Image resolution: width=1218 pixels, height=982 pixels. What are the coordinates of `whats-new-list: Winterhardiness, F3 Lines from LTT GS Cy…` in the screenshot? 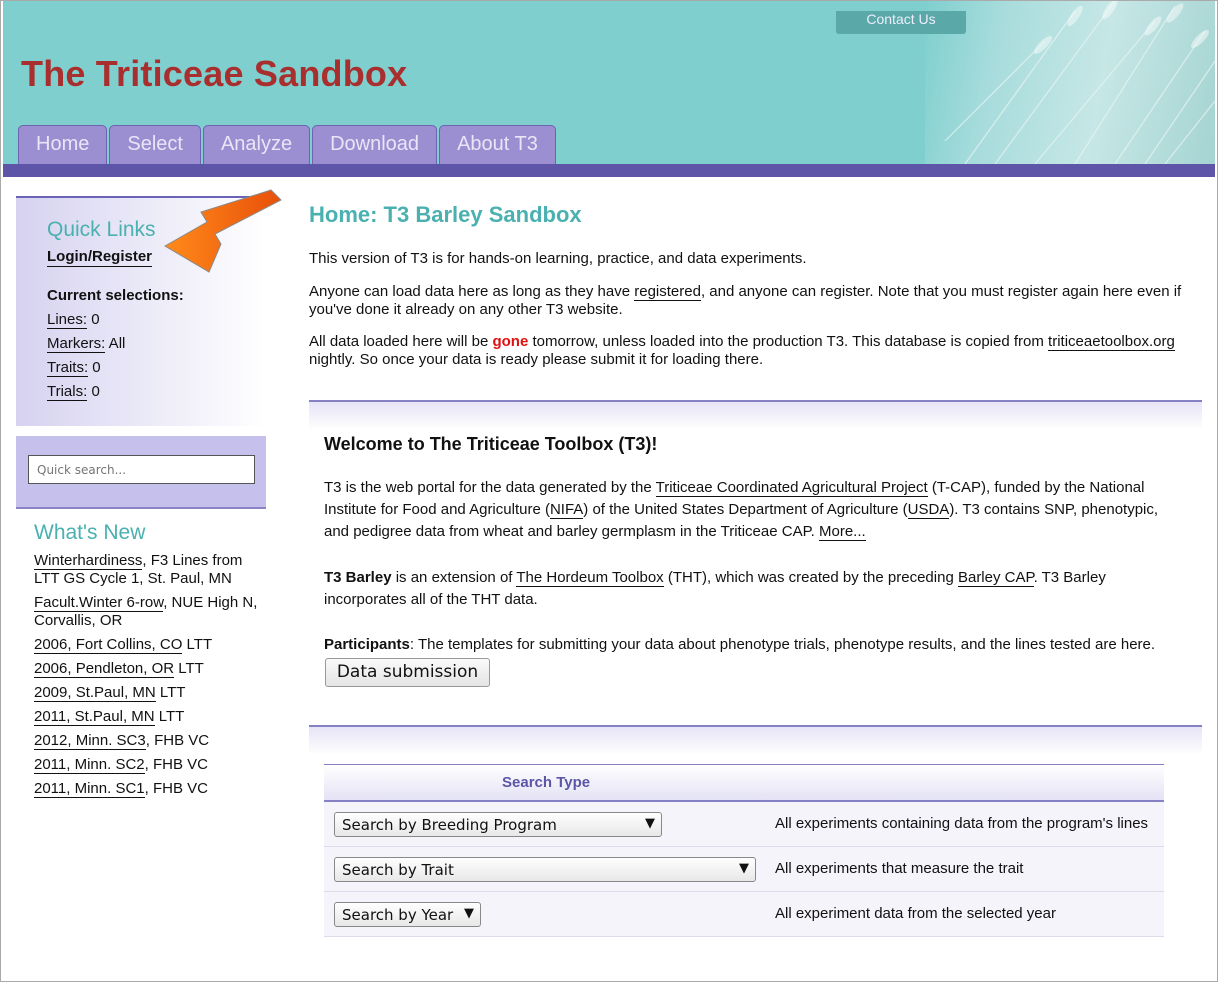 It's located at (146, 678).